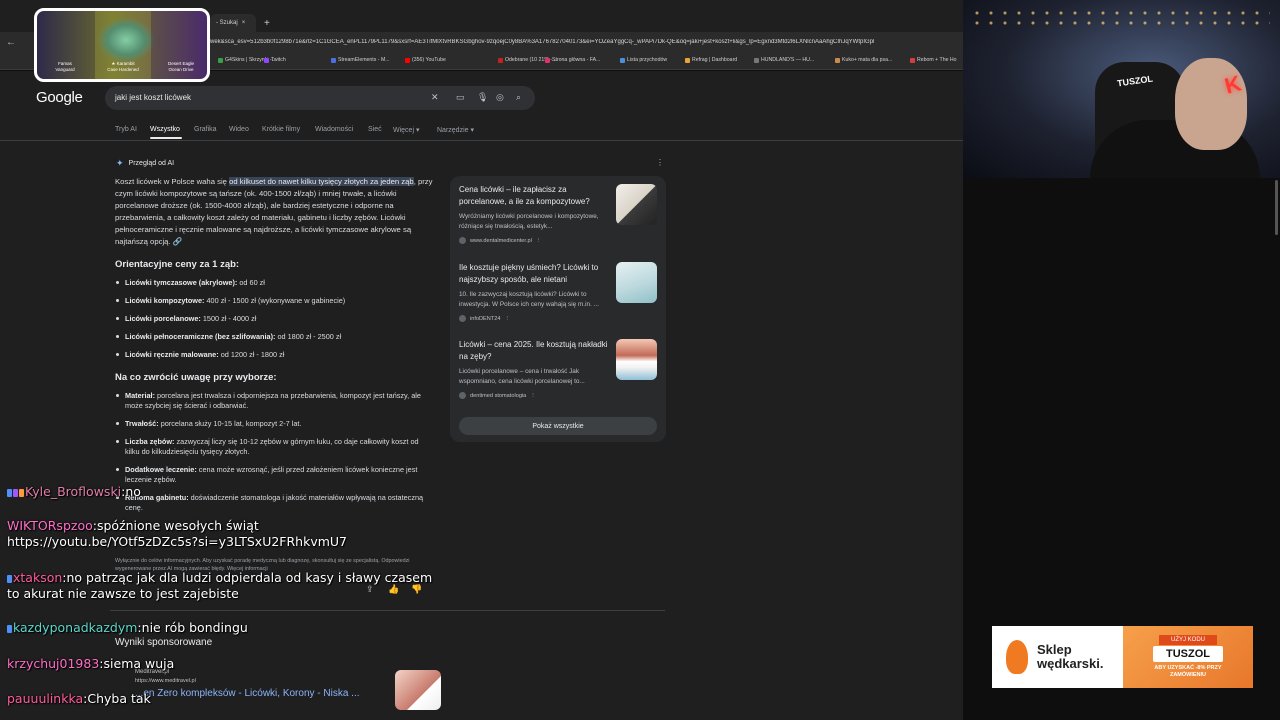  Describe the element at coordinates (75, 627) in the screenshot. I see `chat-username: kazdyponadkazdym` at that location.